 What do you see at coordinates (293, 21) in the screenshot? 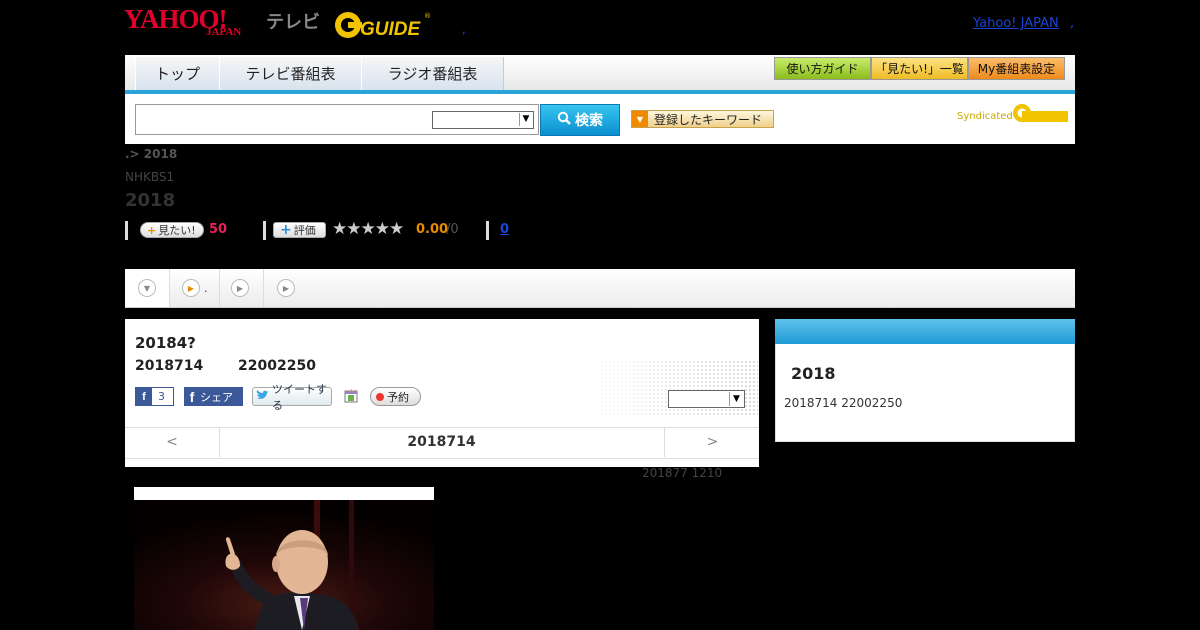
I see `tv-logo-text: テレビ` at bounding box center [293, 21].